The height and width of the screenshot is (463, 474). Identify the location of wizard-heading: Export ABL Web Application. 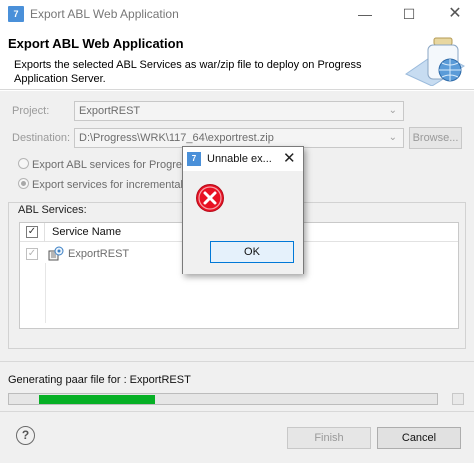
(96, 43).